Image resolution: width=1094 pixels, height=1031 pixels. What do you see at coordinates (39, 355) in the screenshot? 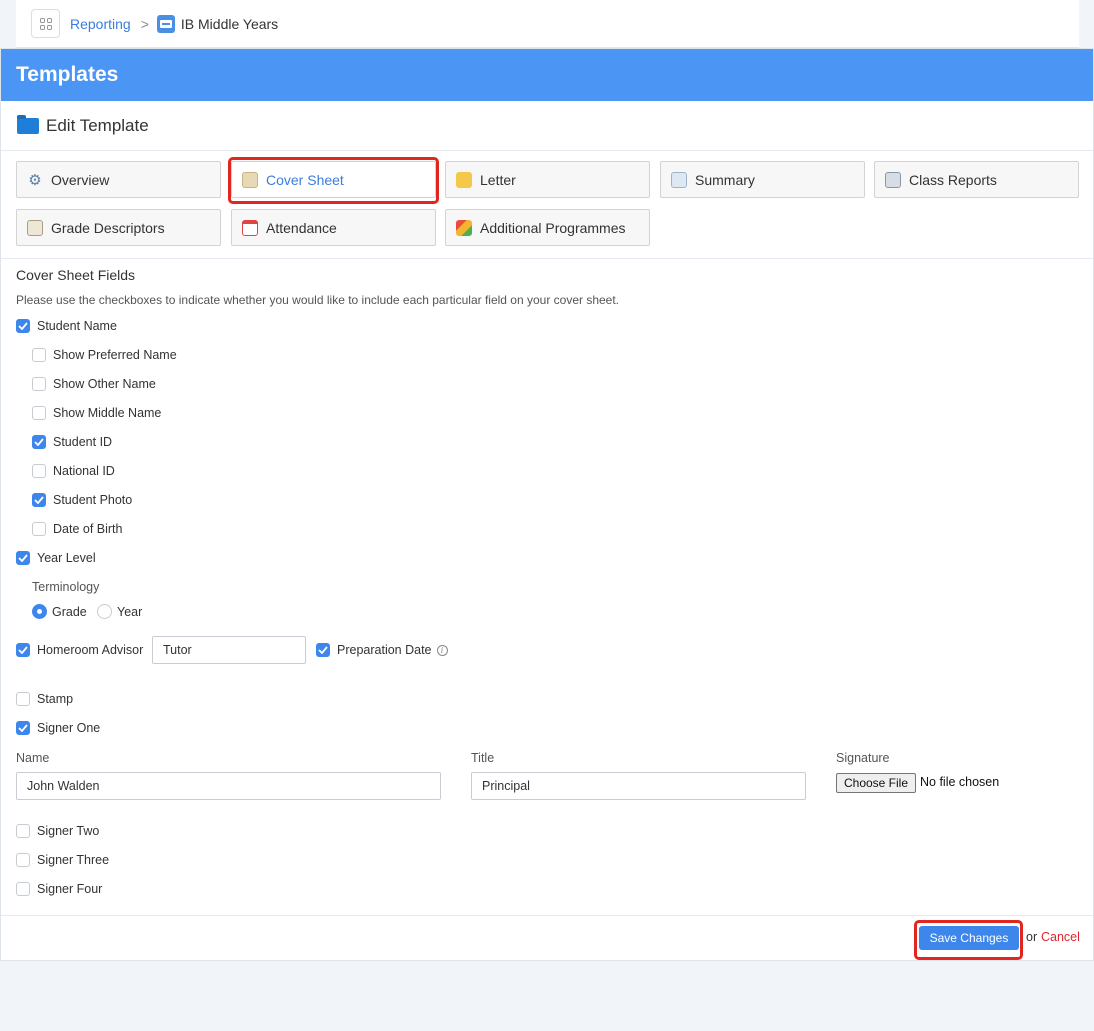
I see `show-preferred-name-checkbox` at bounding box center [39, 355].